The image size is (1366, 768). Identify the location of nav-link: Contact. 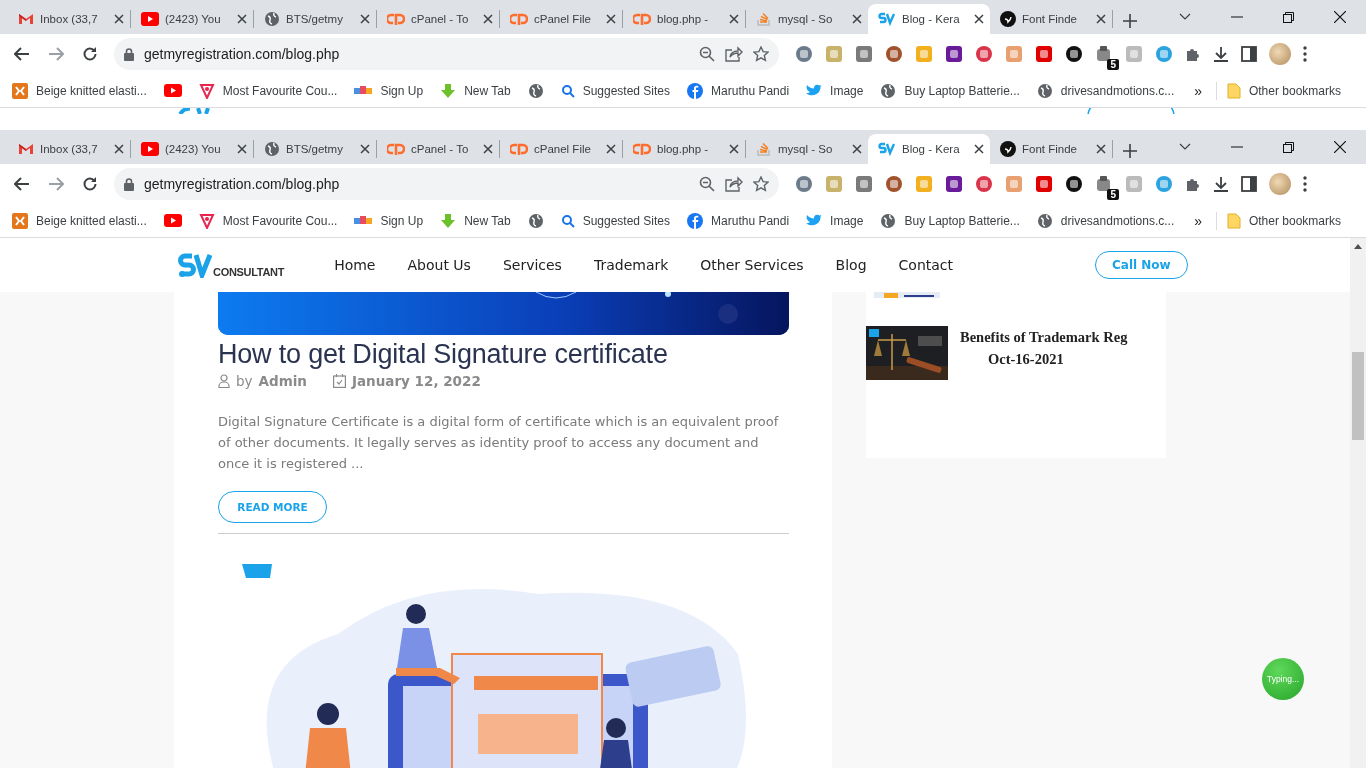
(925, 265).